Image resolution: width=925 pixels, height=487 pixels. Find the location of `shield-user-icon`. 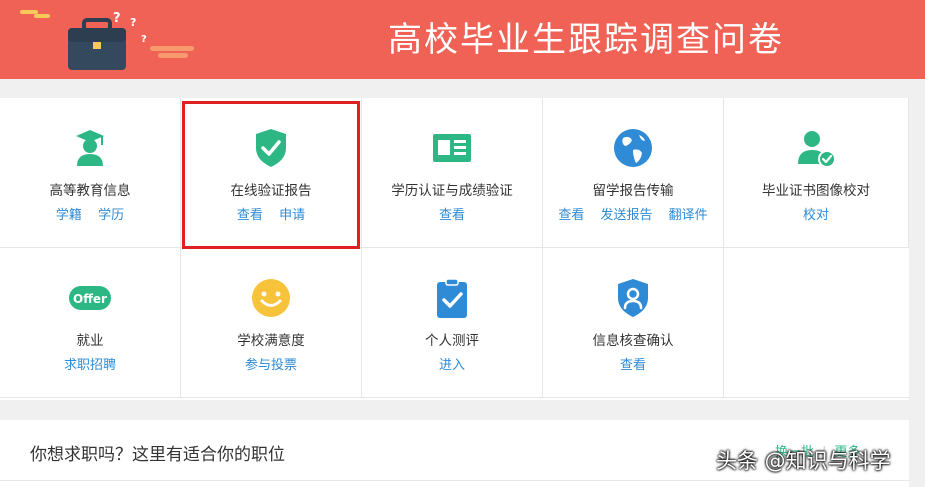

shield-user-icon is located at coordinates (633, 298).